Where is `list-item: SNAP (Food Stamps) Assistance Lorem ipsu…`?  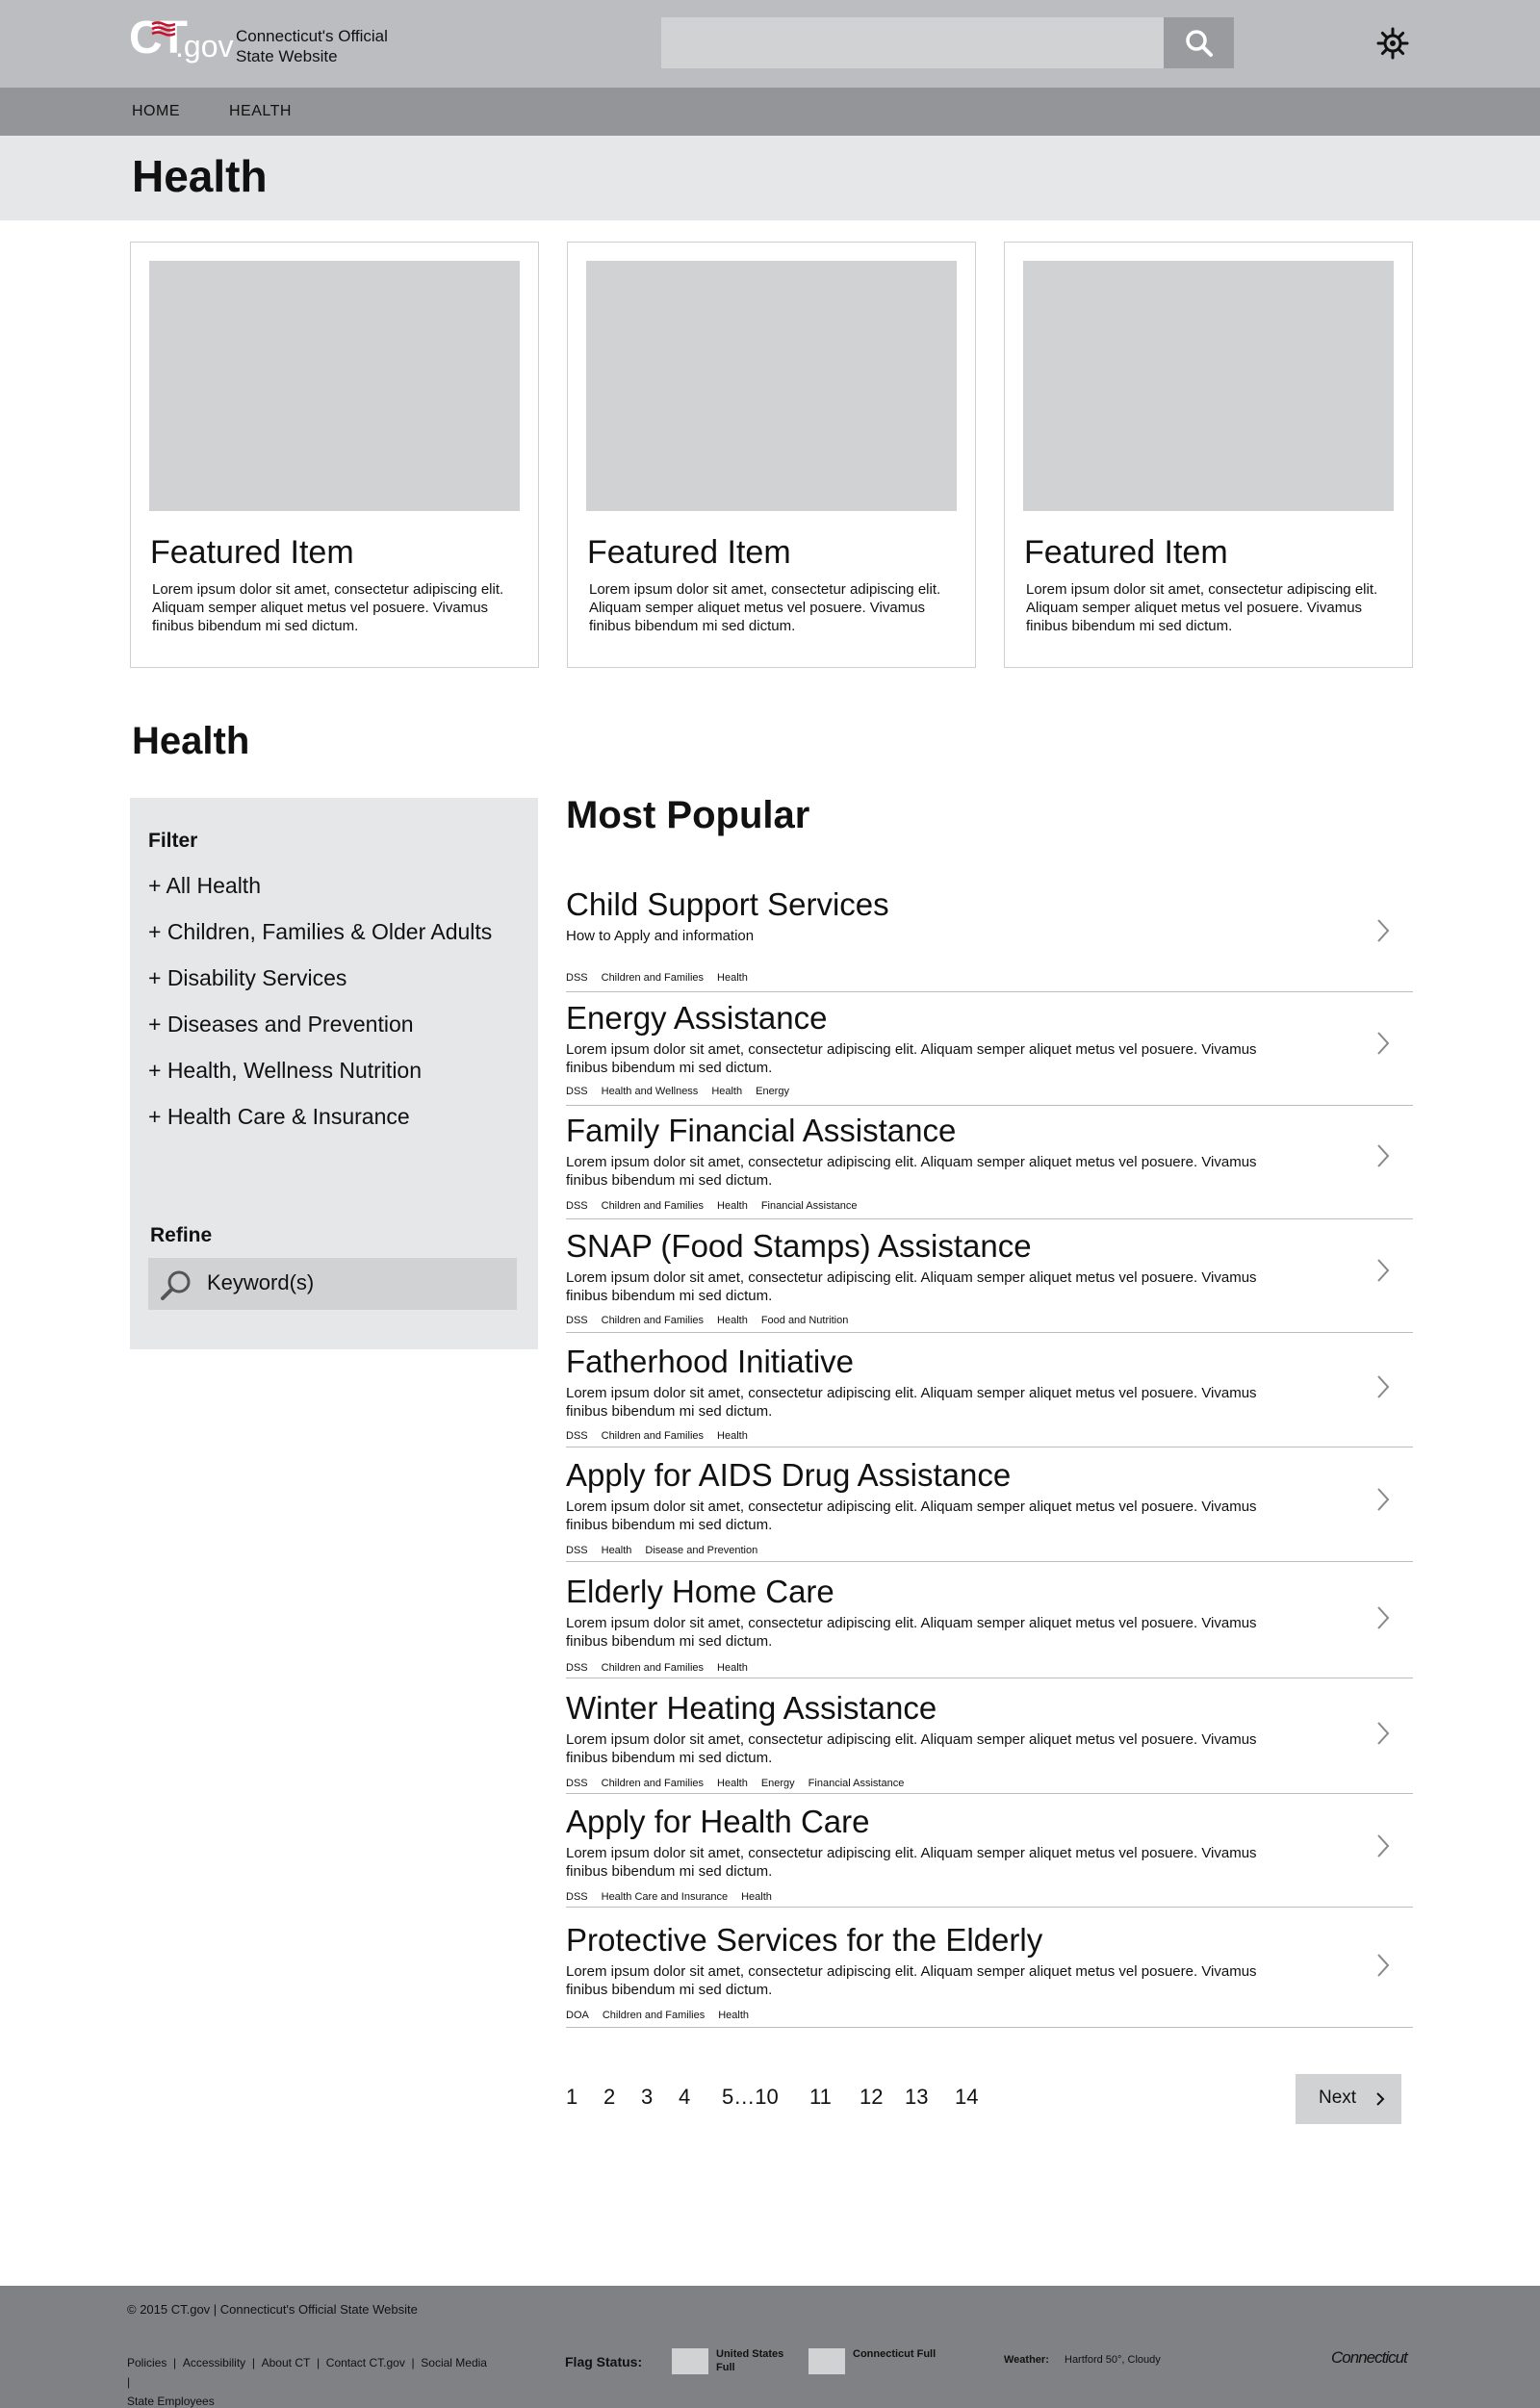 list-item: SNAP (Food Stamps) Assistance Lorem ipsu… is located at coordinates (989, 1276).